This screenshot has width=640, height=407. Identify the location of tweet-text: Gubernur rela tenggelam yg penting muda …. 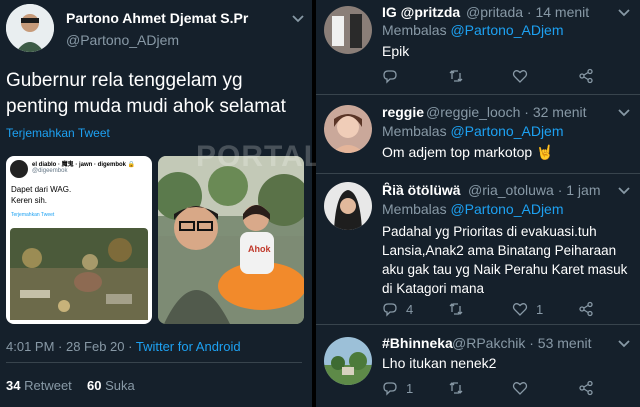
(146, 94).